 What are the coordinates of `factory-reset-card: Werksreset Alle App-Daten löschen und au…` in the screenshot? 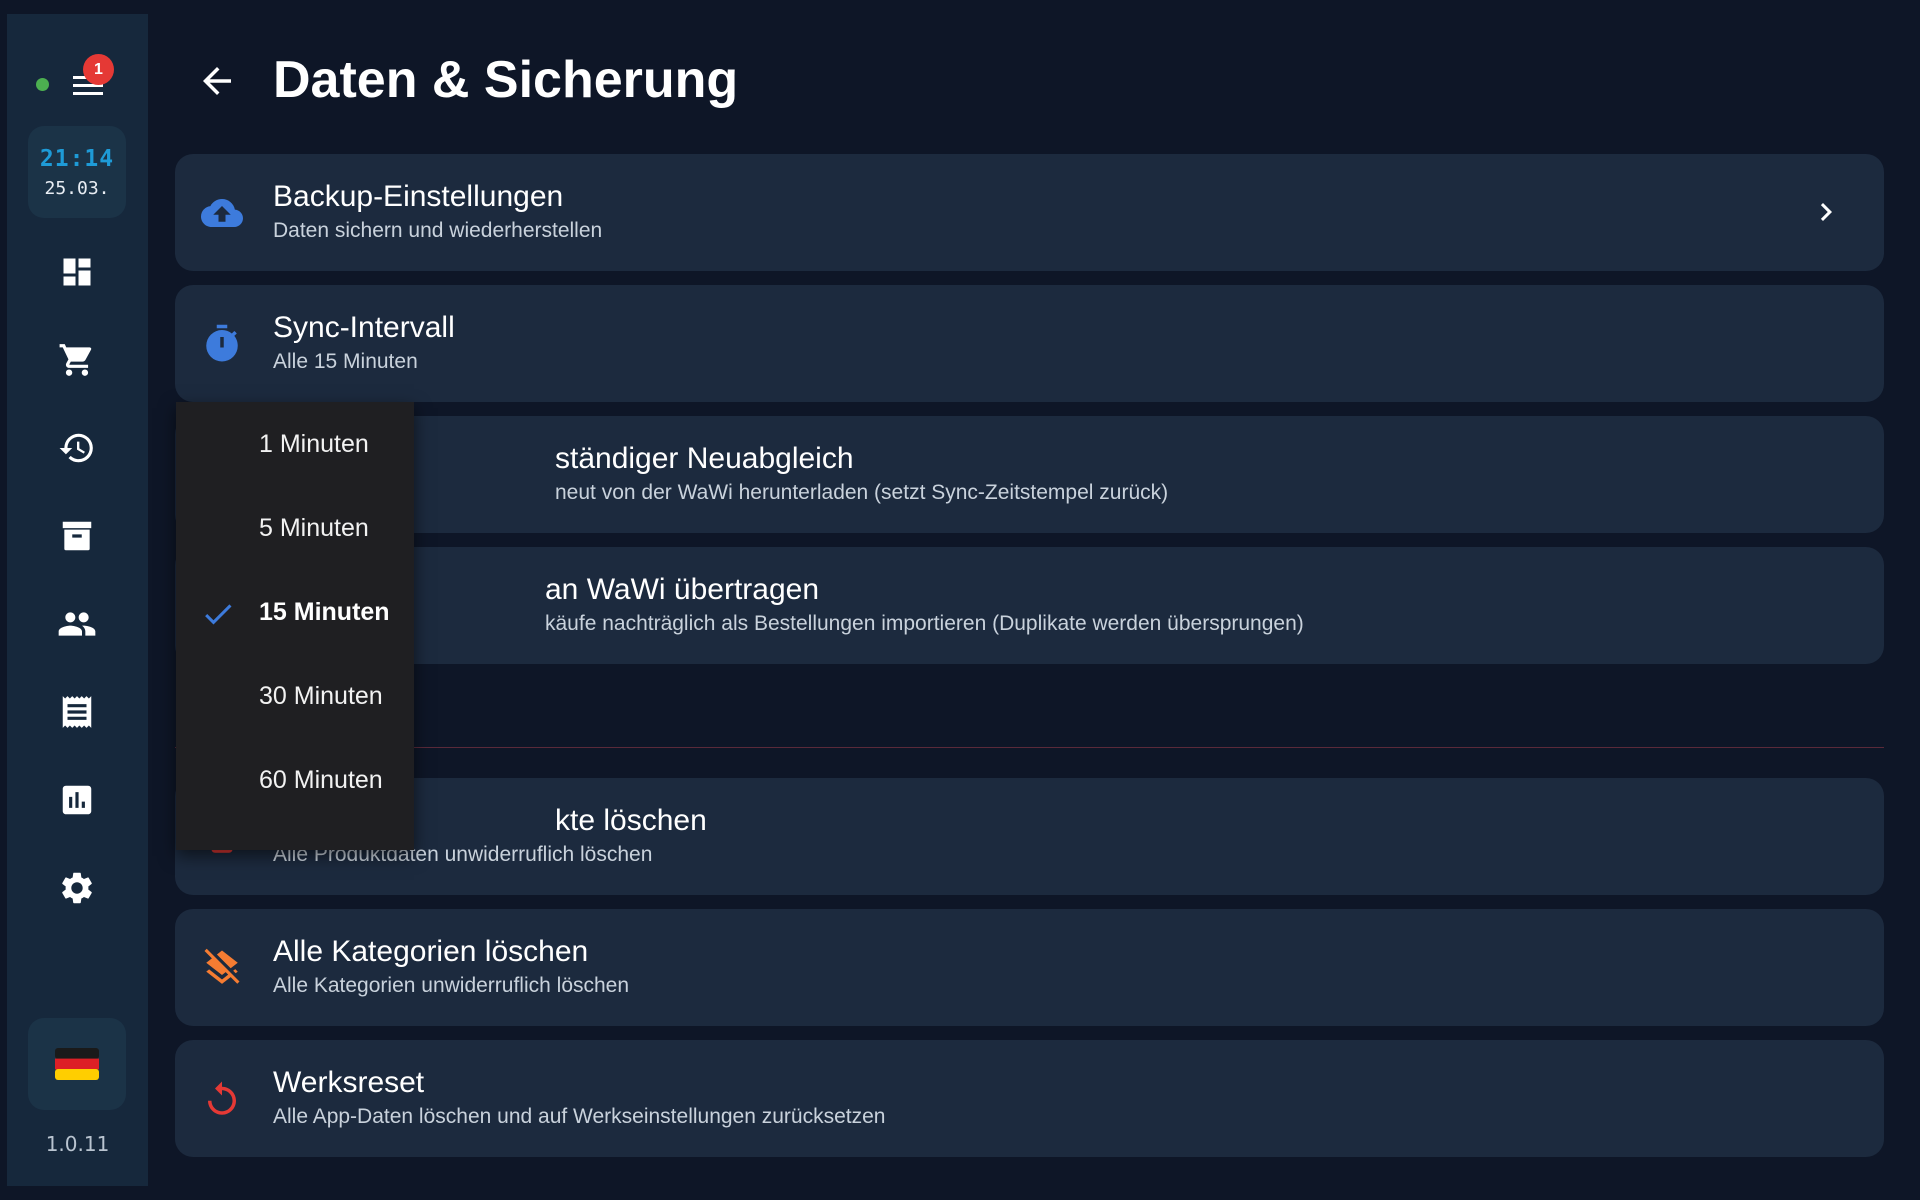 It's located at (1029, 1098).